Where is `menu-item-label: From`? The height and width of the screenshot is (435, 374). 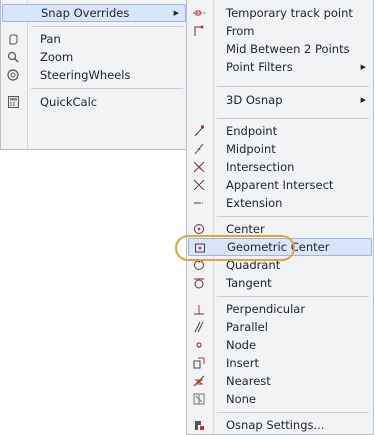
menu-item-label: From is located at coordinates (240, 31).